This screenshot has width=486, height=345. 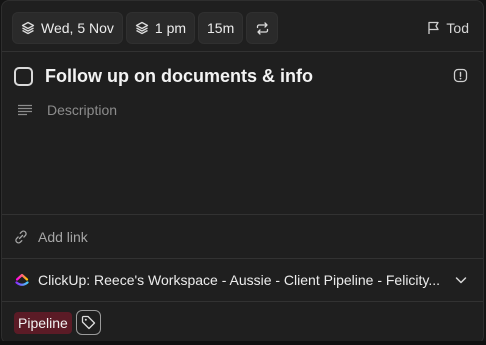 I want to click on description-placeholder: Description, so click(x=82, y=110).